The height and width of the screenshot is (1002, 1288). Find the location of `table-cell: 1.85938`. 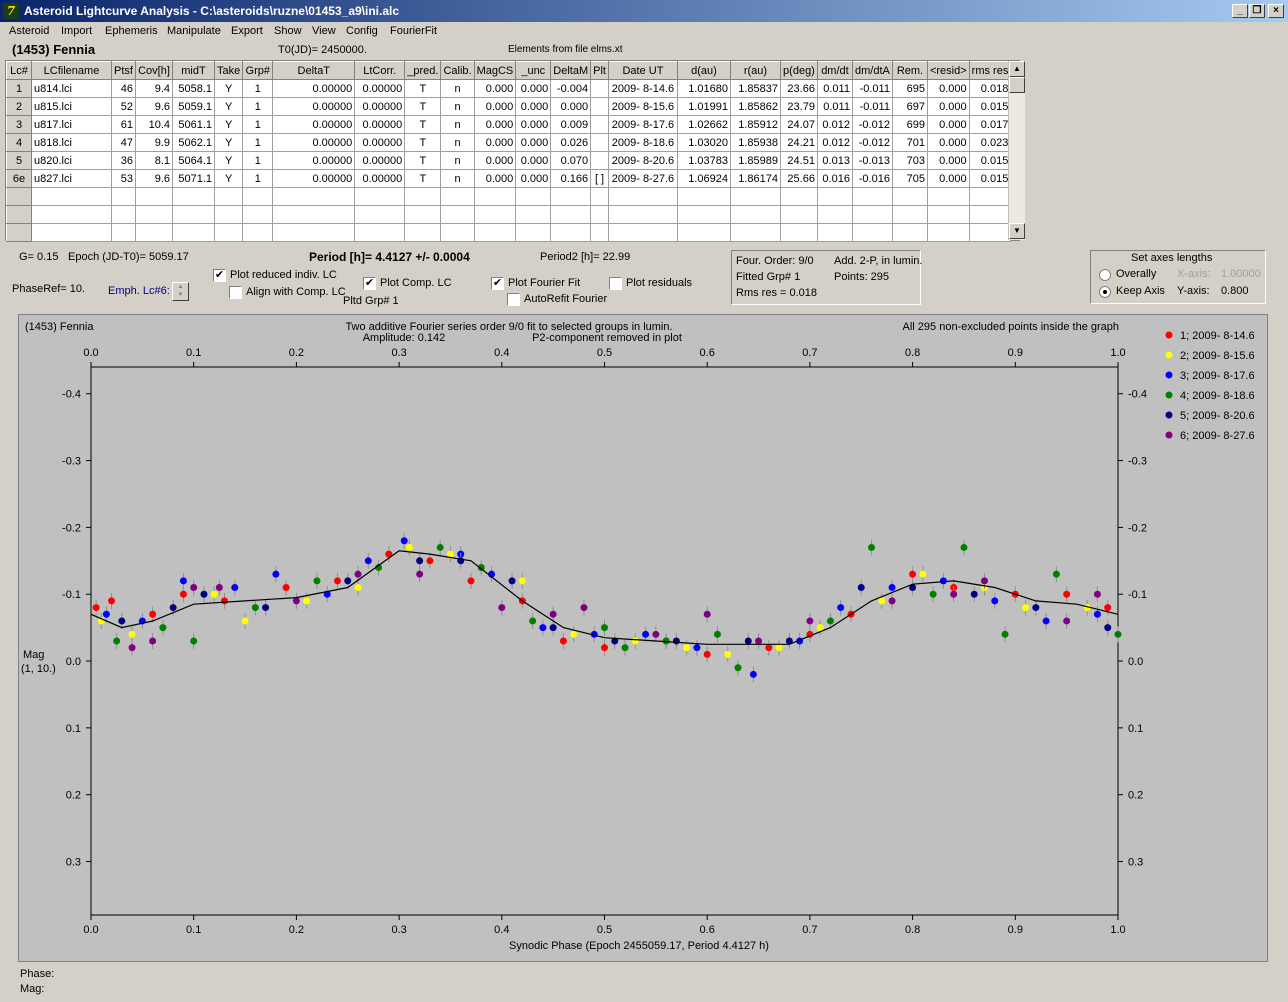

table-cell: 1.85938 is located at coordinates (755, 142).